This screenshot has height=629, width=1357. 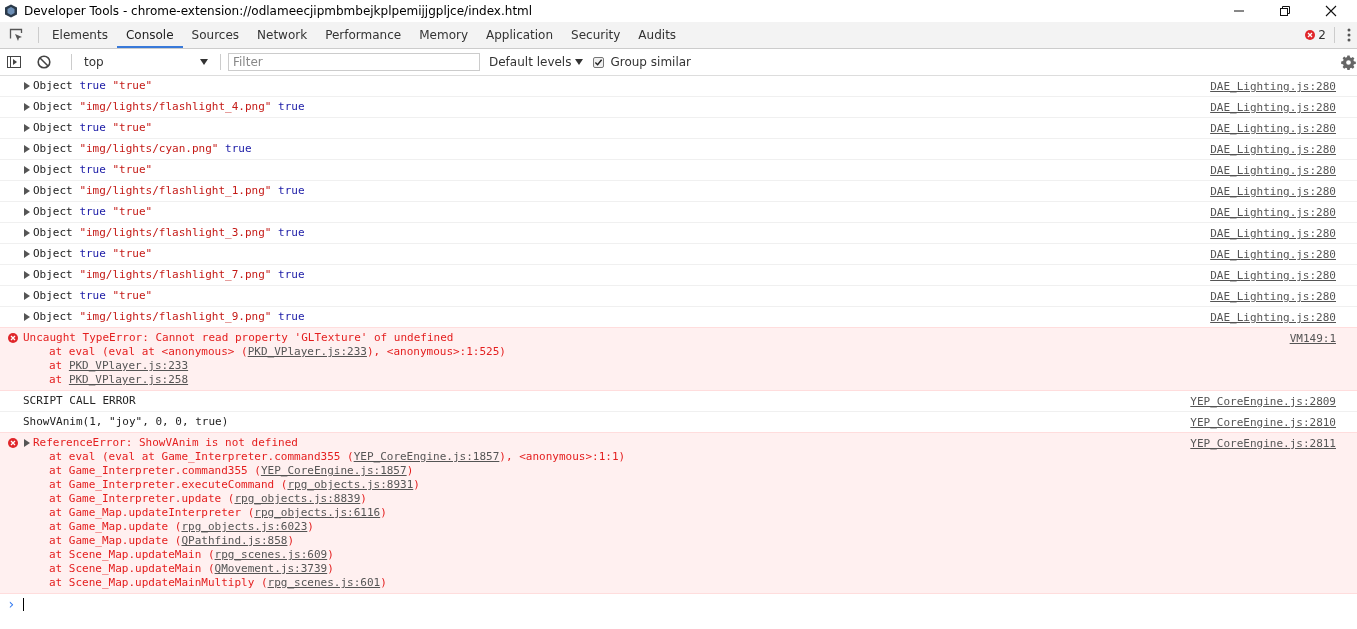 What do you see at coordinates (191, 555) in the screenshot?
I see `stack-trace-line: at Scene_Map.updateMain (rpg_scenes.js:609)` at bounding box center [191, 555].